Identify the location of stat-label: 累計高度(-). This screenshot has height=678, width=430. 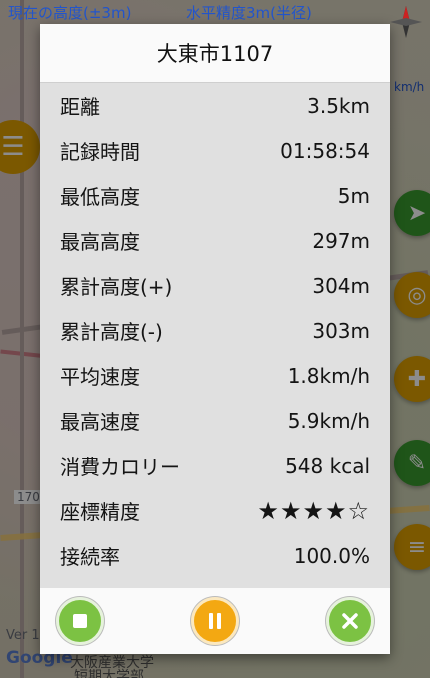
(111, 332).